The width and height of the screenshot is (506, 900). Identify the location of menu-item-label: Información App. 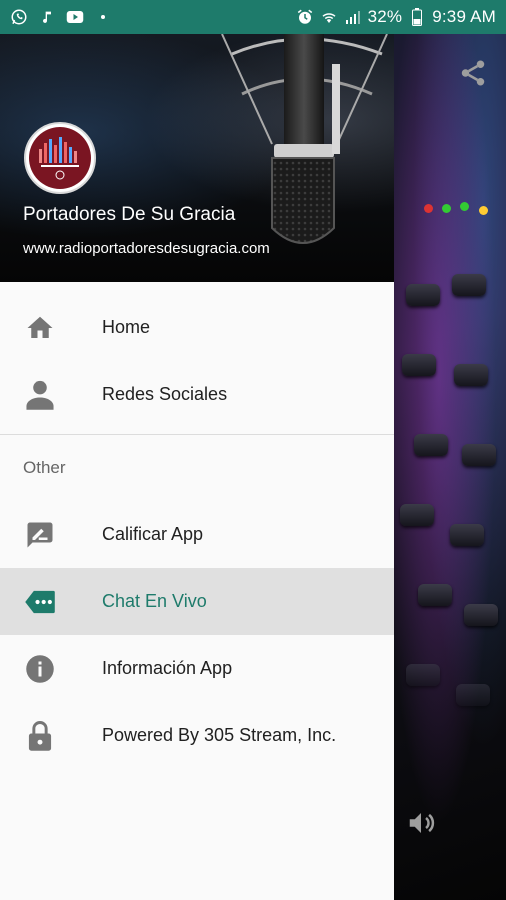
(167, 668).